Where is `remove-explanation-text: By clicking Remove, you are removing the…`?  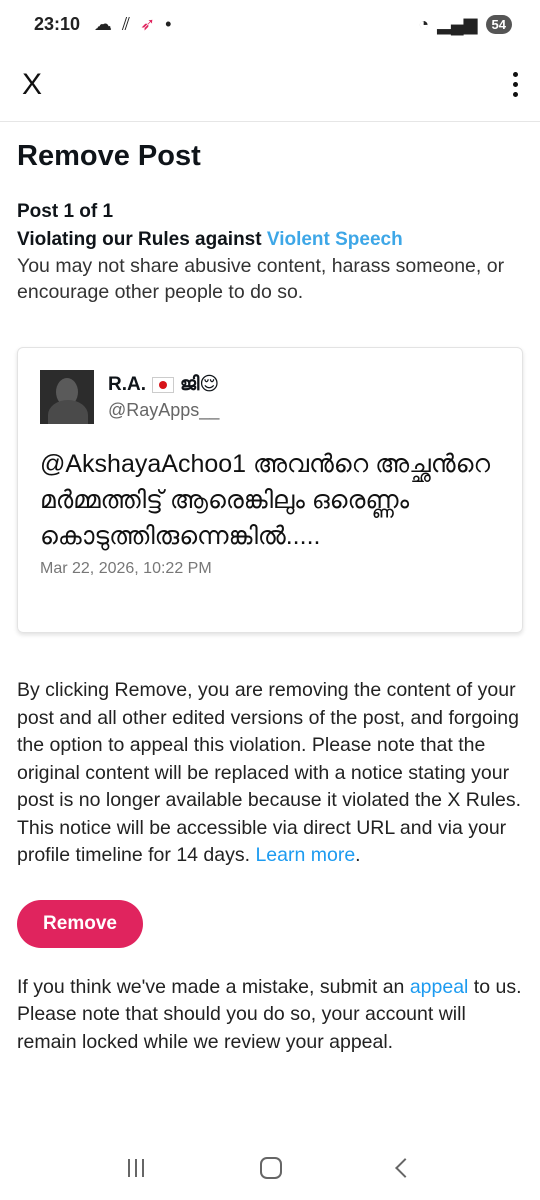 remove-explanation-text: By clicking Remove, you are removing the… is located at coordinates (269, 772).